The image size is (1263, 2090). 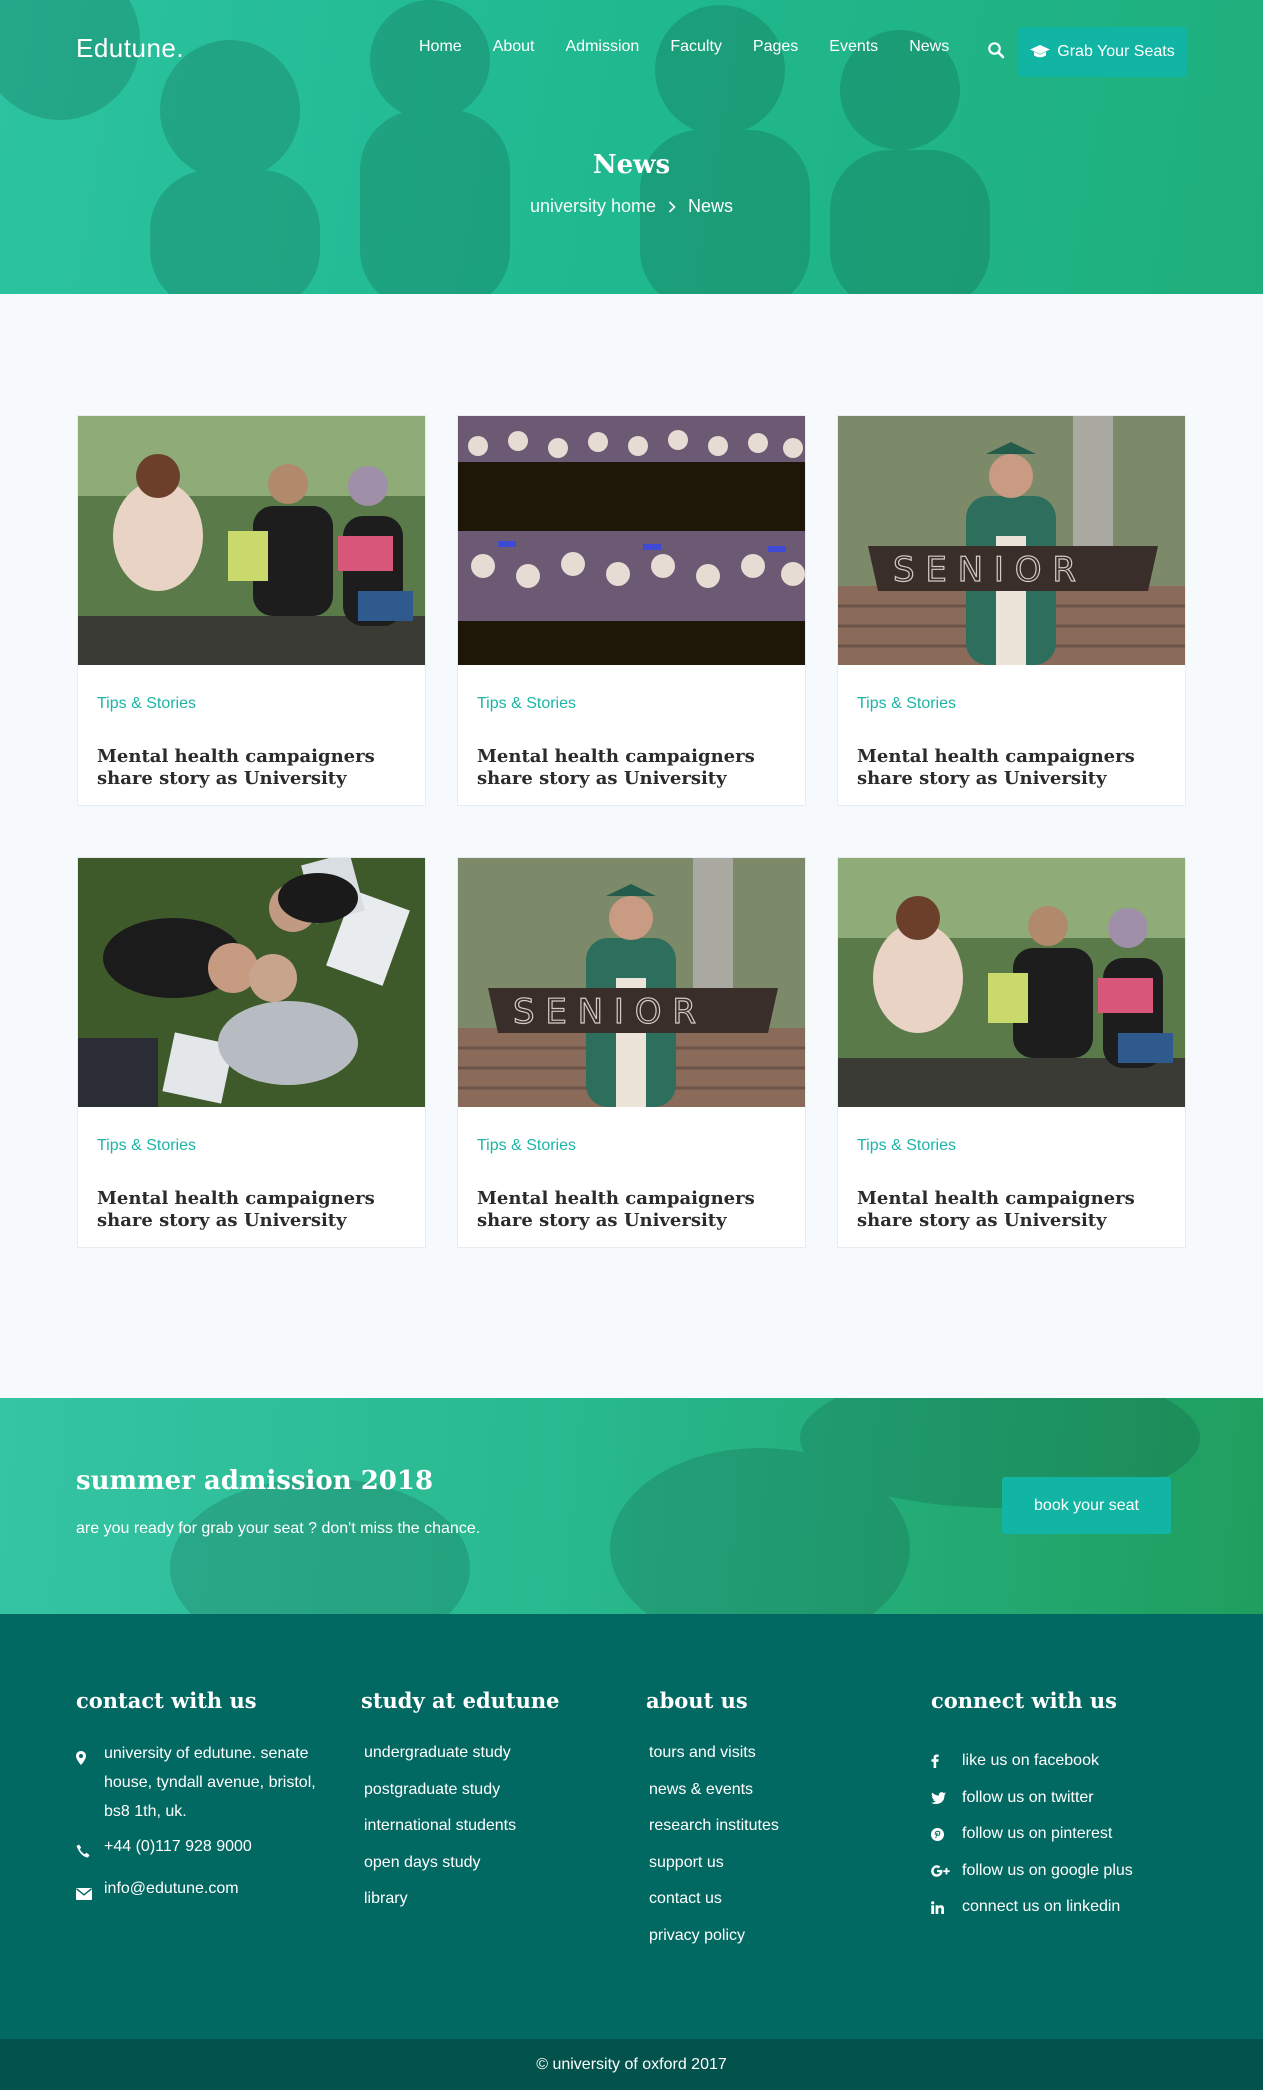 I want to click on footer-phone-text: +44 (0)117 928 9000, so click(x=178, y=1850).